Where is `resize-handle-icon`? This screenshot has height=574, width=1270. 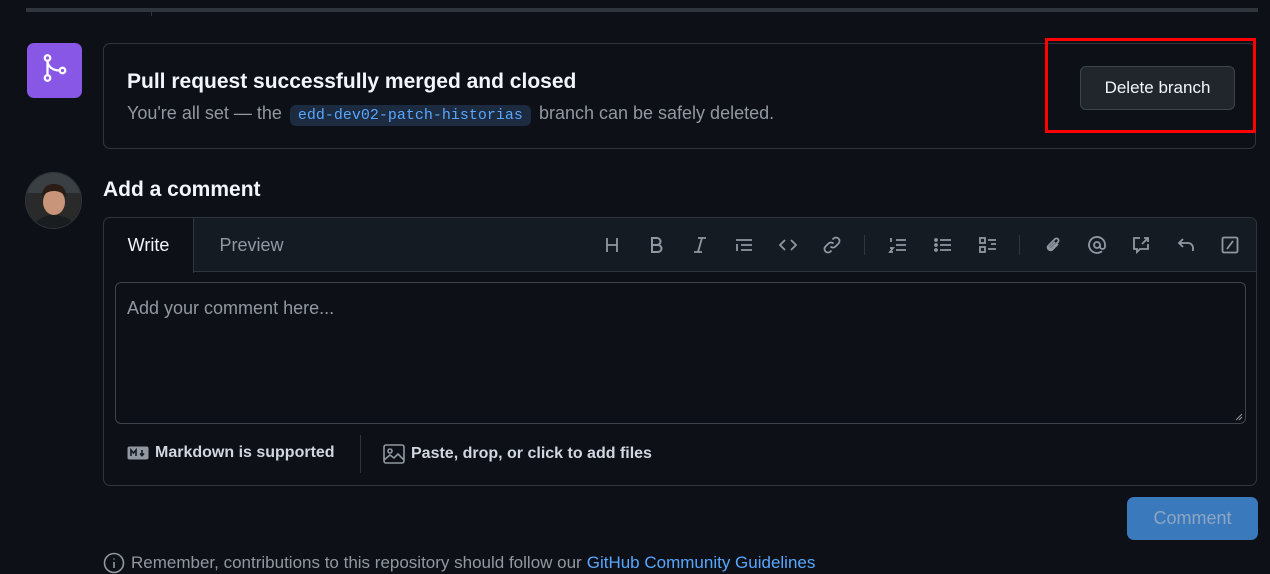 resize-handle-icon is located at coordinates (1239, 417).